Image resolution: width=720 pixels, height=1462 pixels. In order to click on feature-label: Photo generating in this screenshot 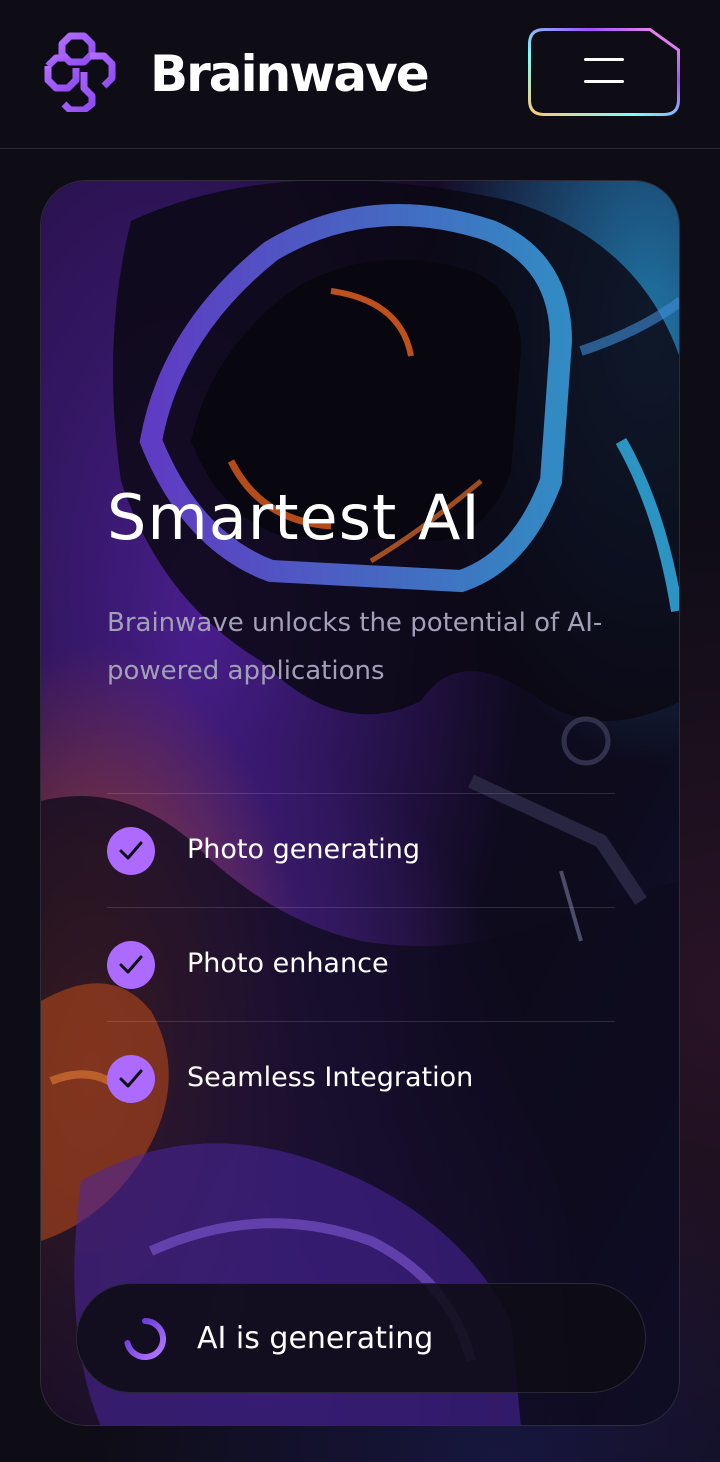, I will do `click(304, 849)`.